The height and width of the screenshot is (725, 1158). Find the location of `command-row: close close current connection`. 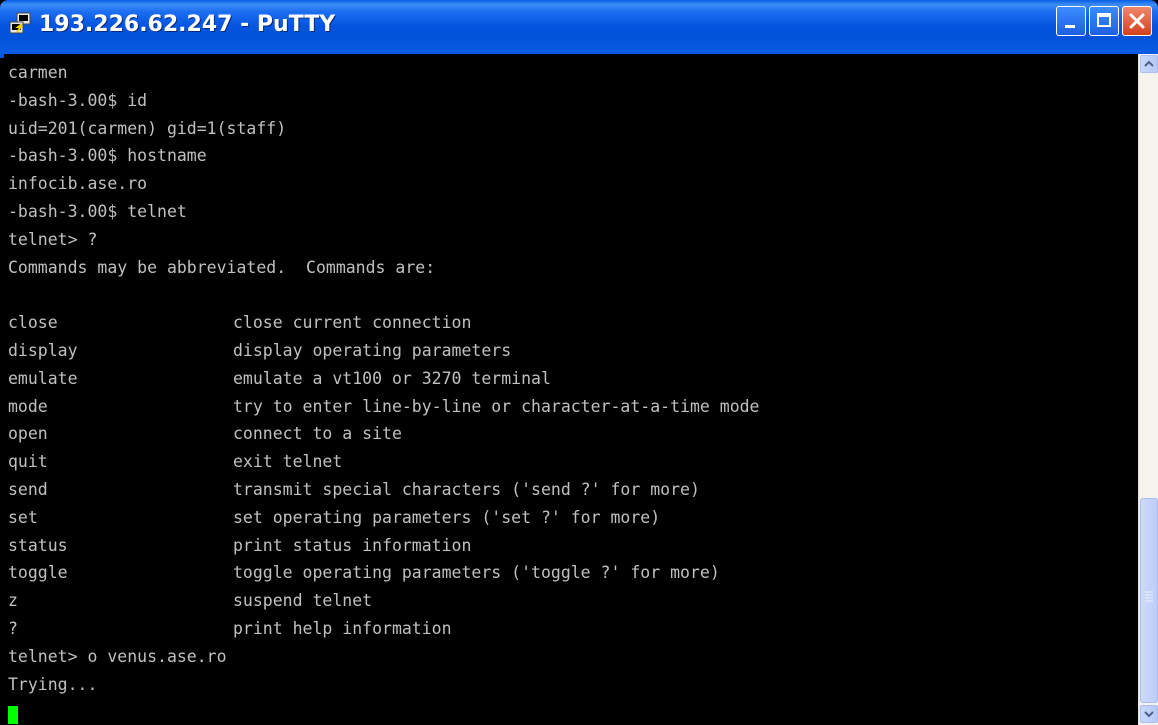

command-row: close close current connection is located at coordinates (384, 323).